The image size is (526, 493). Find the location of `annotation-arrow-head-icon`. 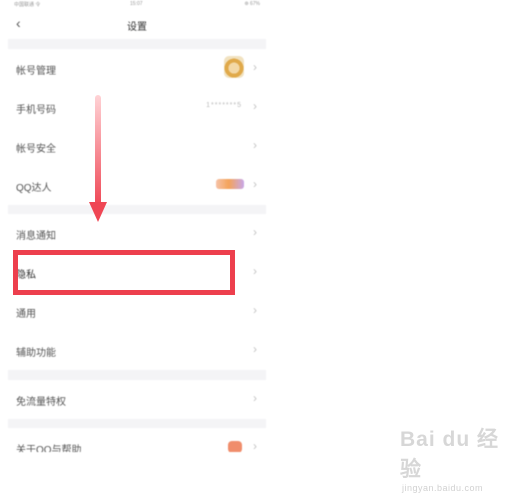

annotation-arrow-head-icon is located at coordinates (98, 212).